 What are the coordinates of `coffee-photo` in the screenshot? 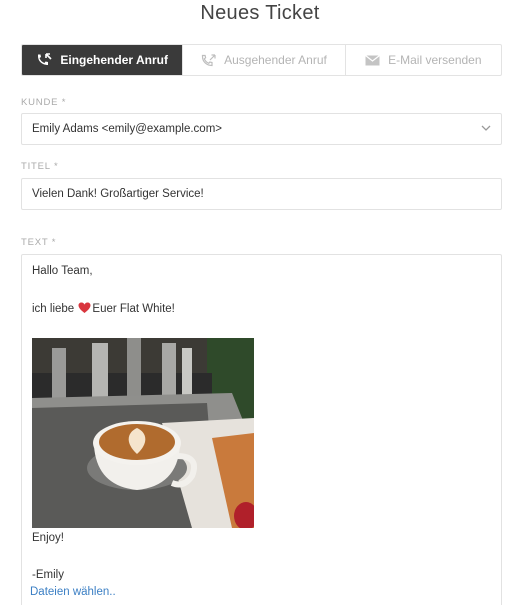 It's located at (143, 433).